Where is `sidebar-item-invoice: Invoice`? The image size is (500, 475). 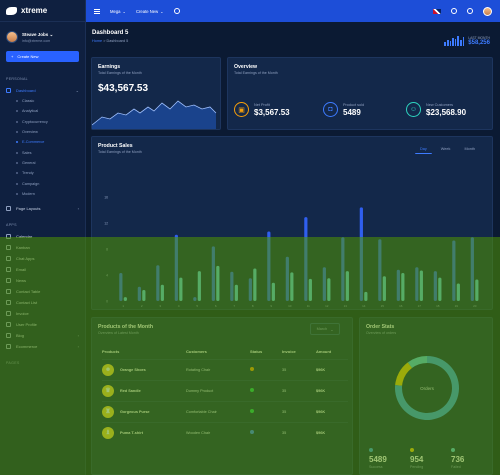
sidebar-item-invoice: Invoice is located at coordinates (42, 313).